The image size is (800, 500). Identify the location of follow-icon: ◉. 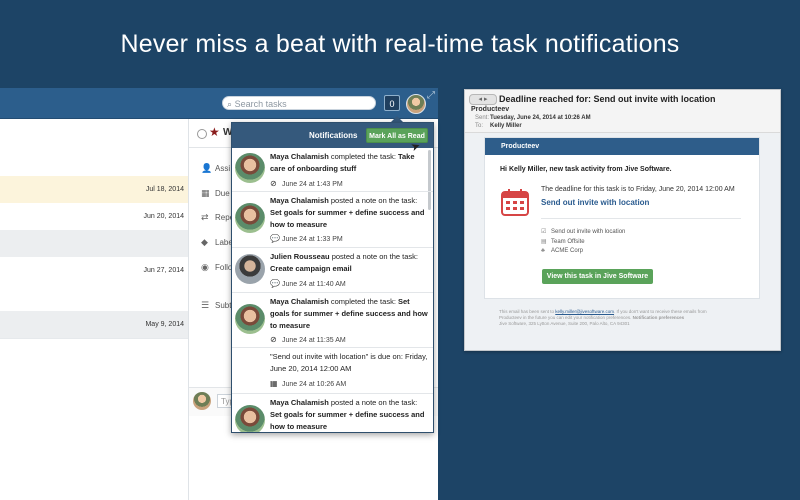
(205, 267).